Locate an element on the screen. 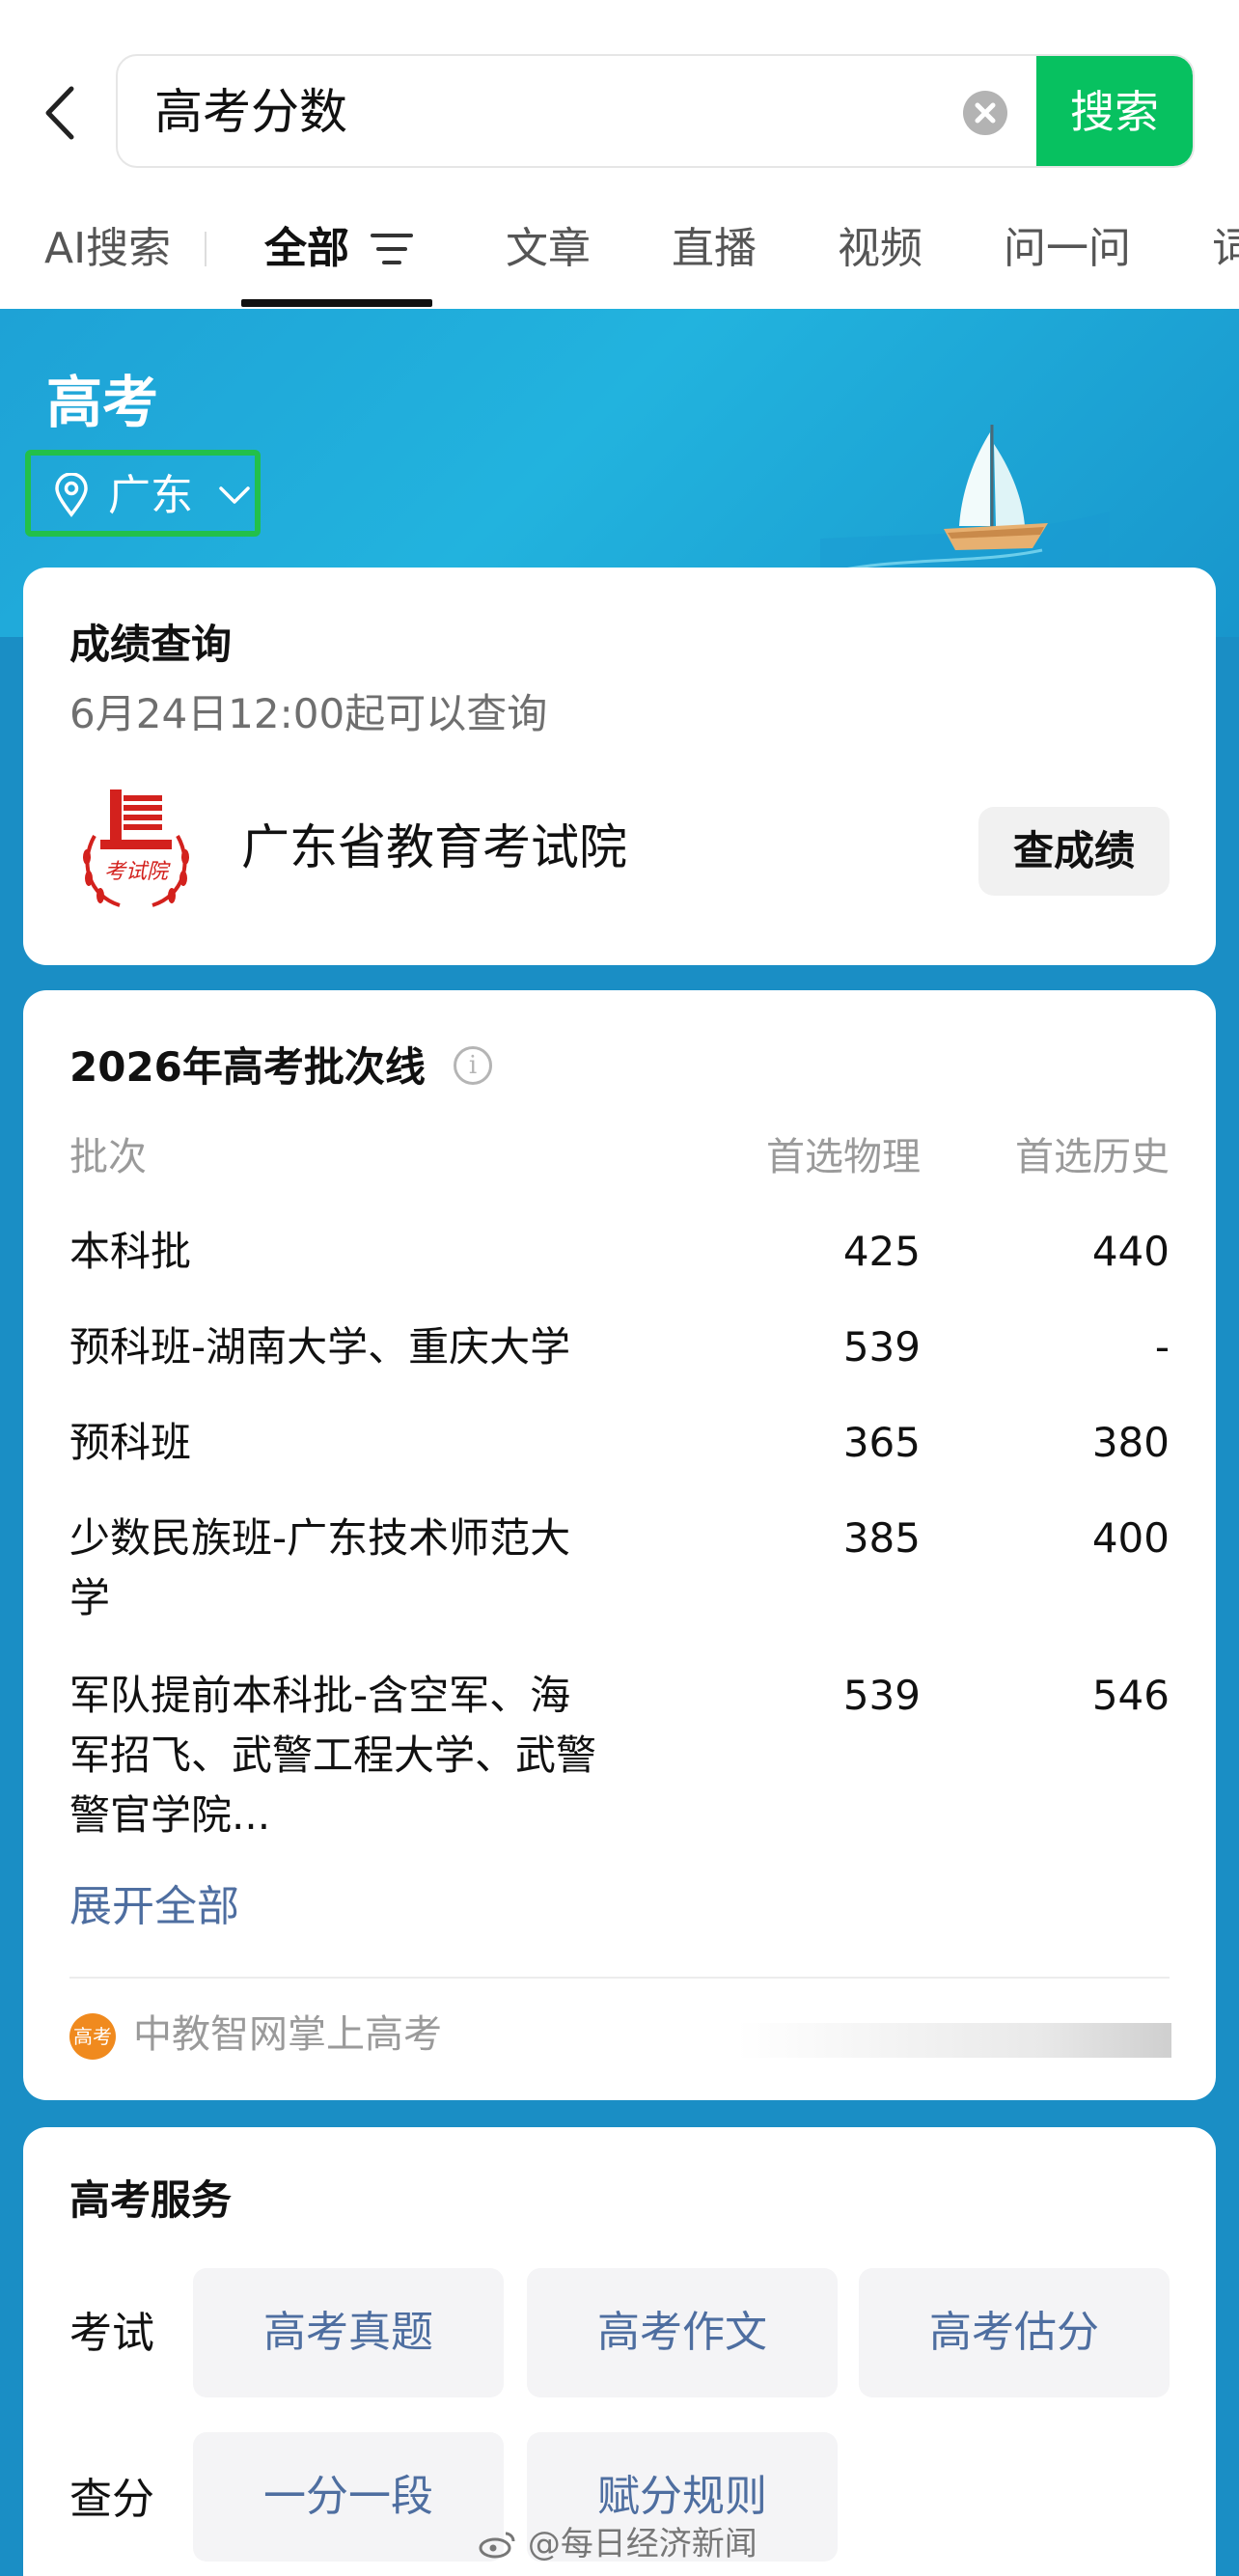 This screenshot has width=1239, height=2576. search-input: 高考分数 搜索 is located at coordinates (655, 111).